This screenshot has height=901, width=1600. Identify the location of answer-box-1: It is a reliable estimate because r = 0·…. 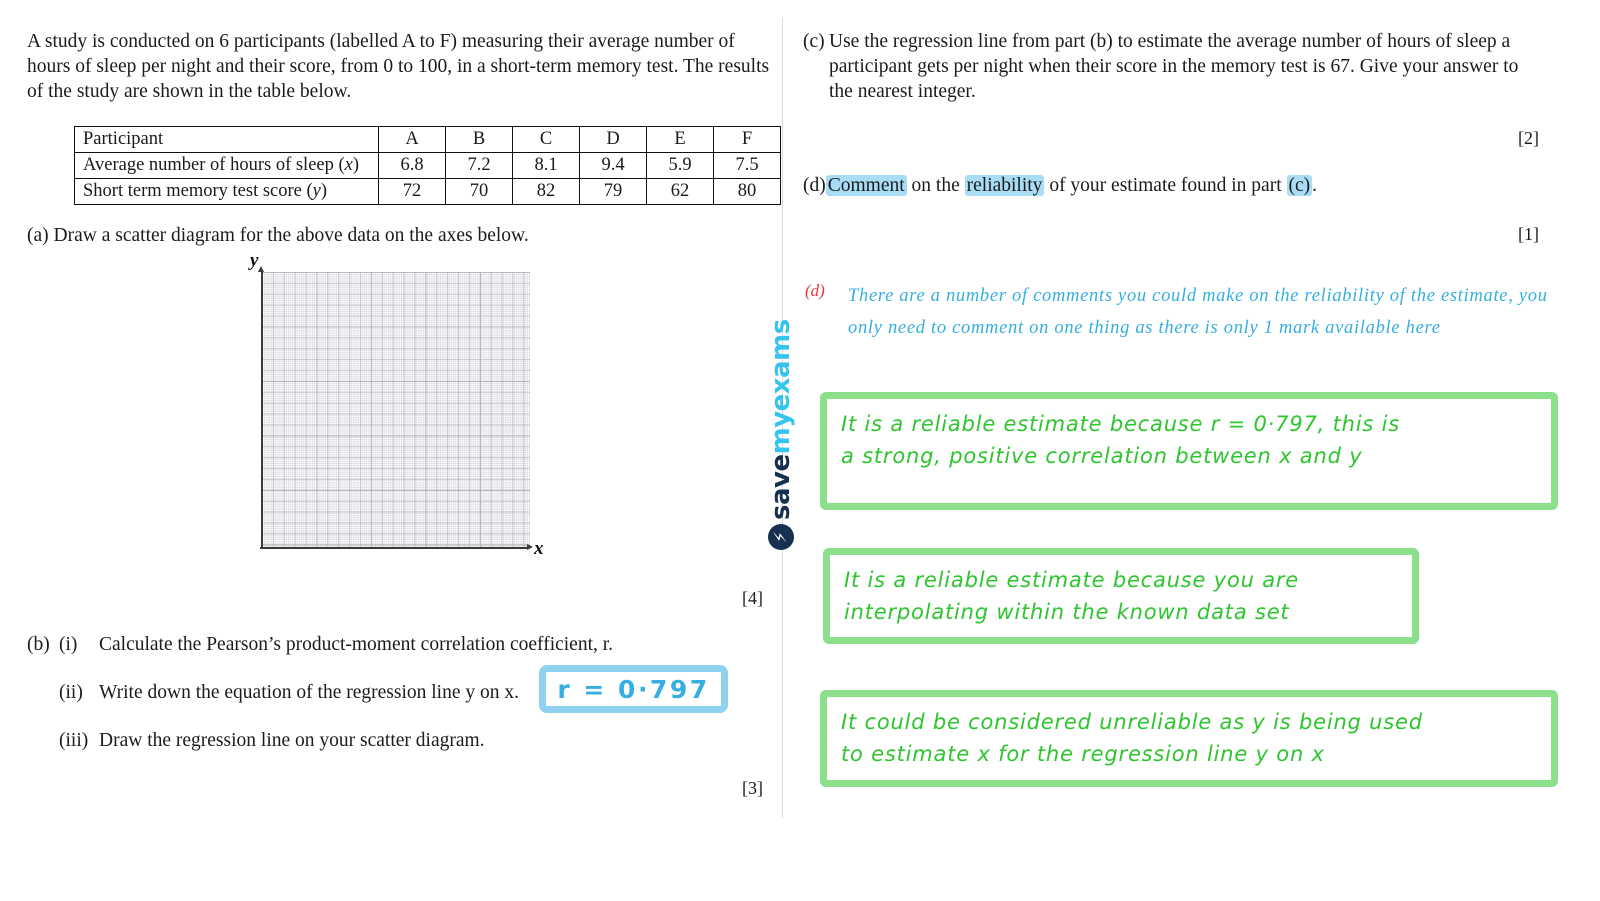
(1189, 451).